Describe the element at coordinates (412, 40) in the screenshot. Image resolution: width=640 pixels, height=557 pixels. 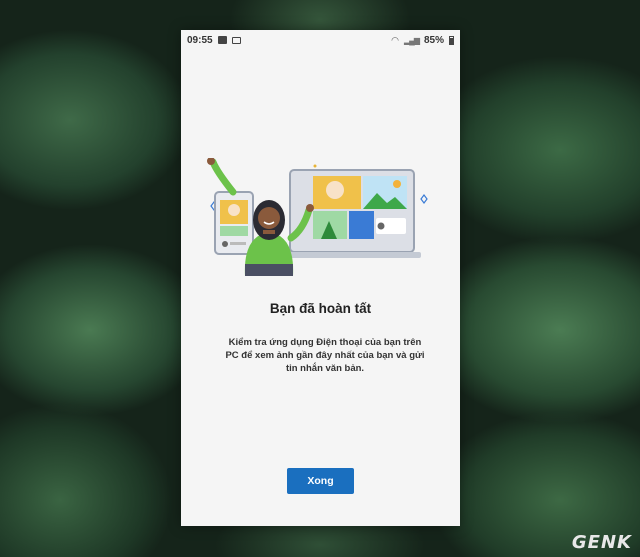
I see `signal-icon: ▂▄▆` at that location.